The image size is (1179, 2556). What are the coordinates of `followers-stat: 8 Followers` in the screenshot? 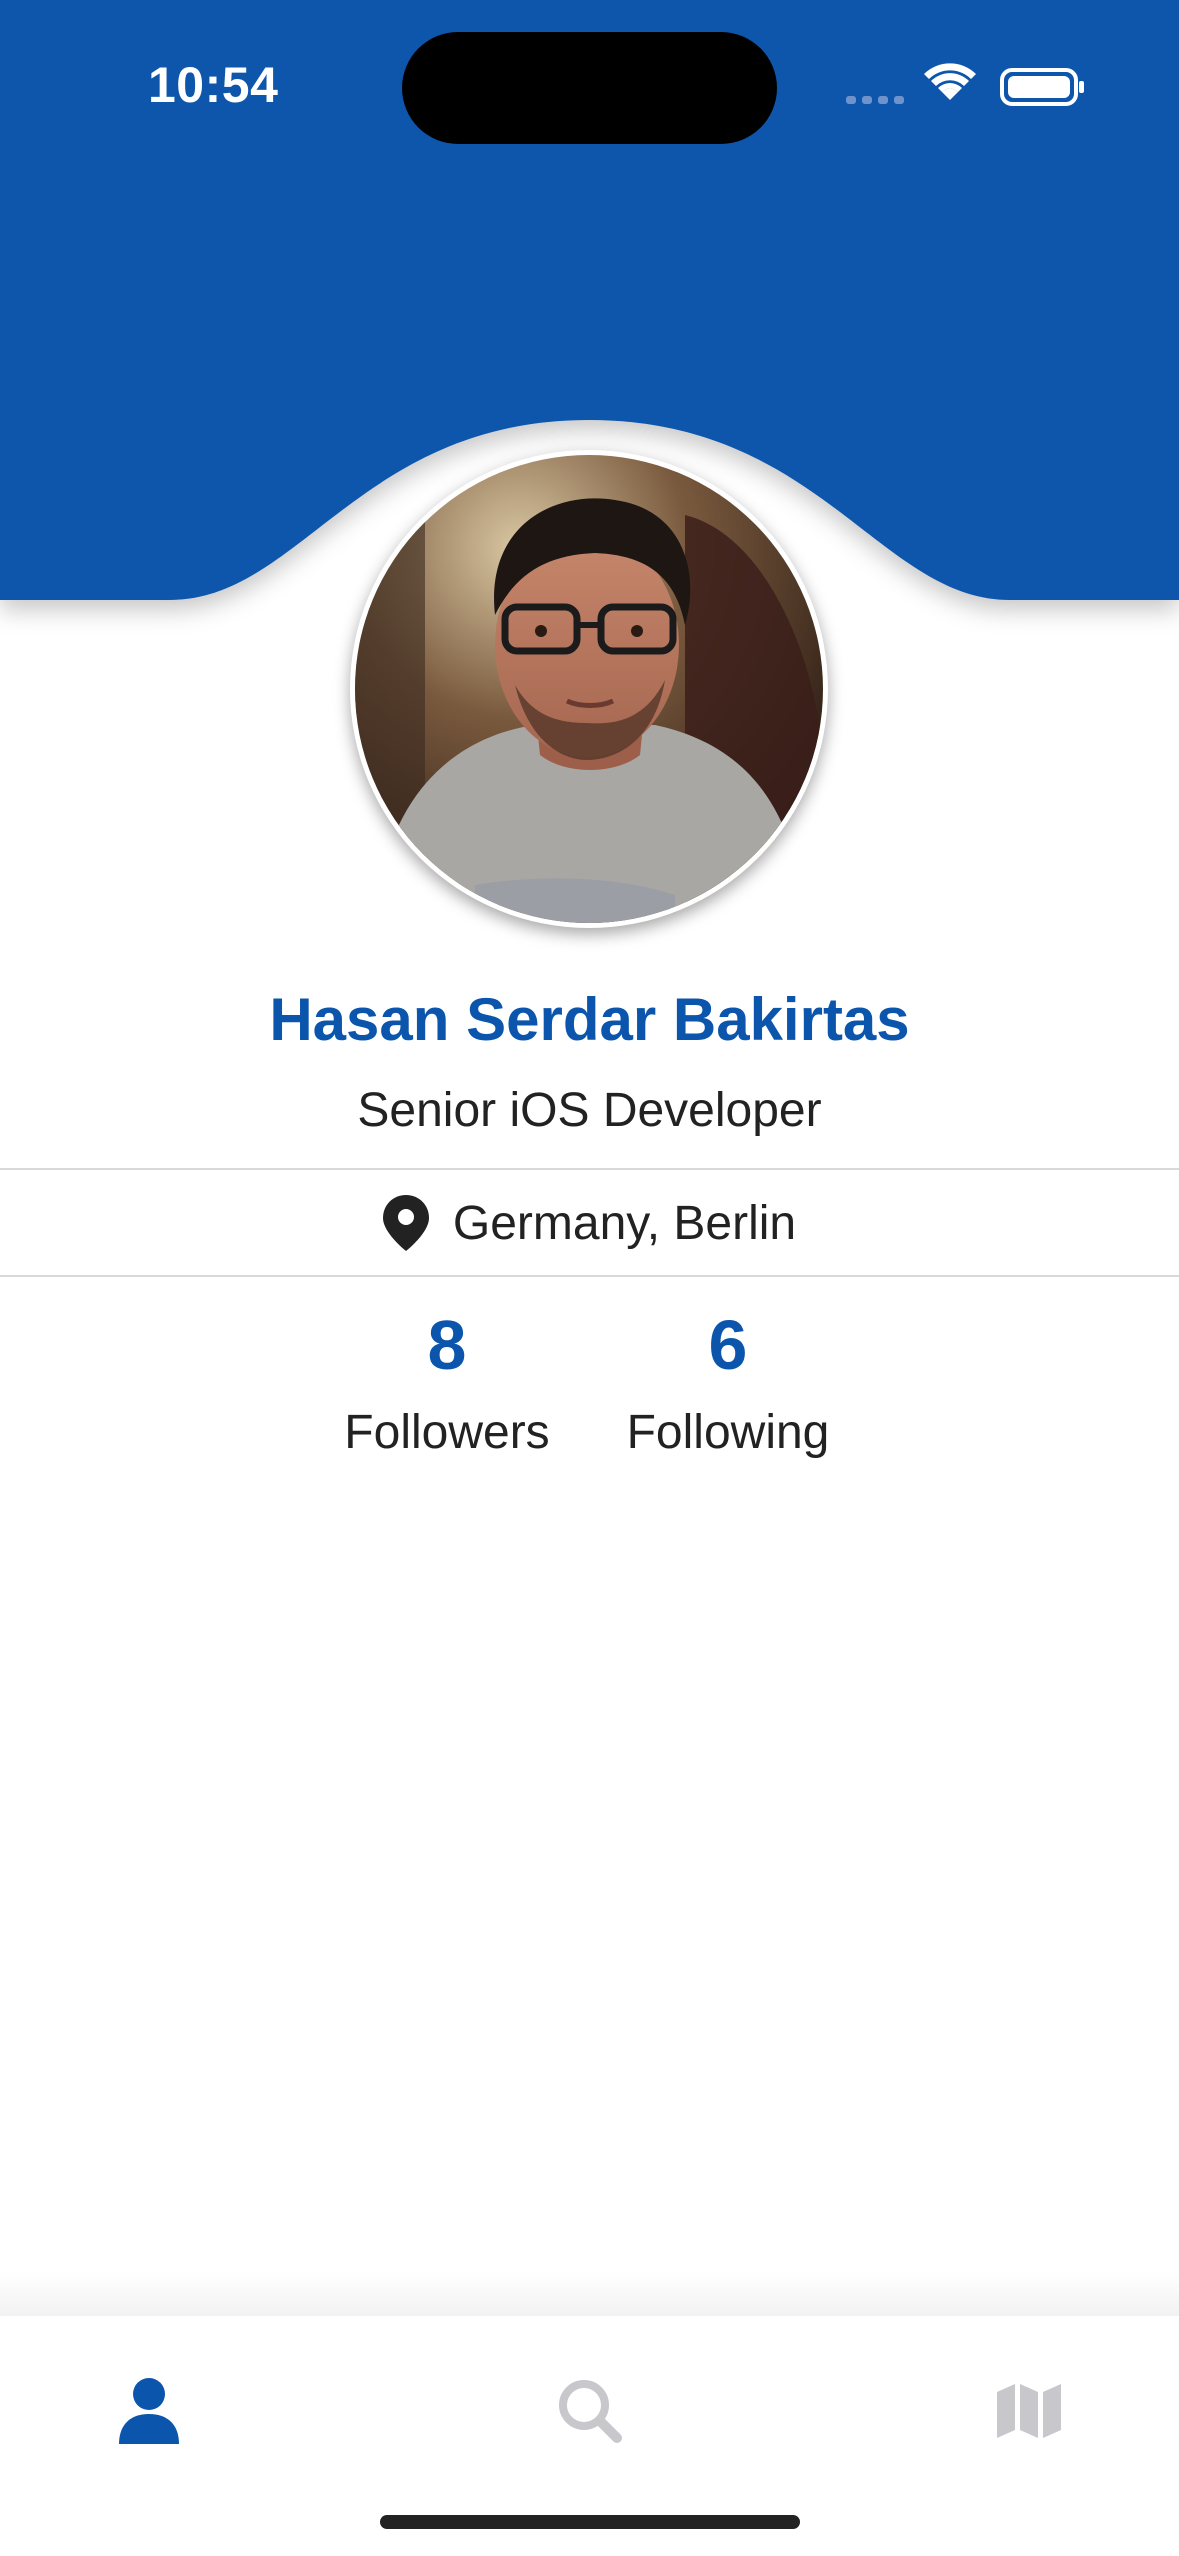 It's located at (447, 1384).